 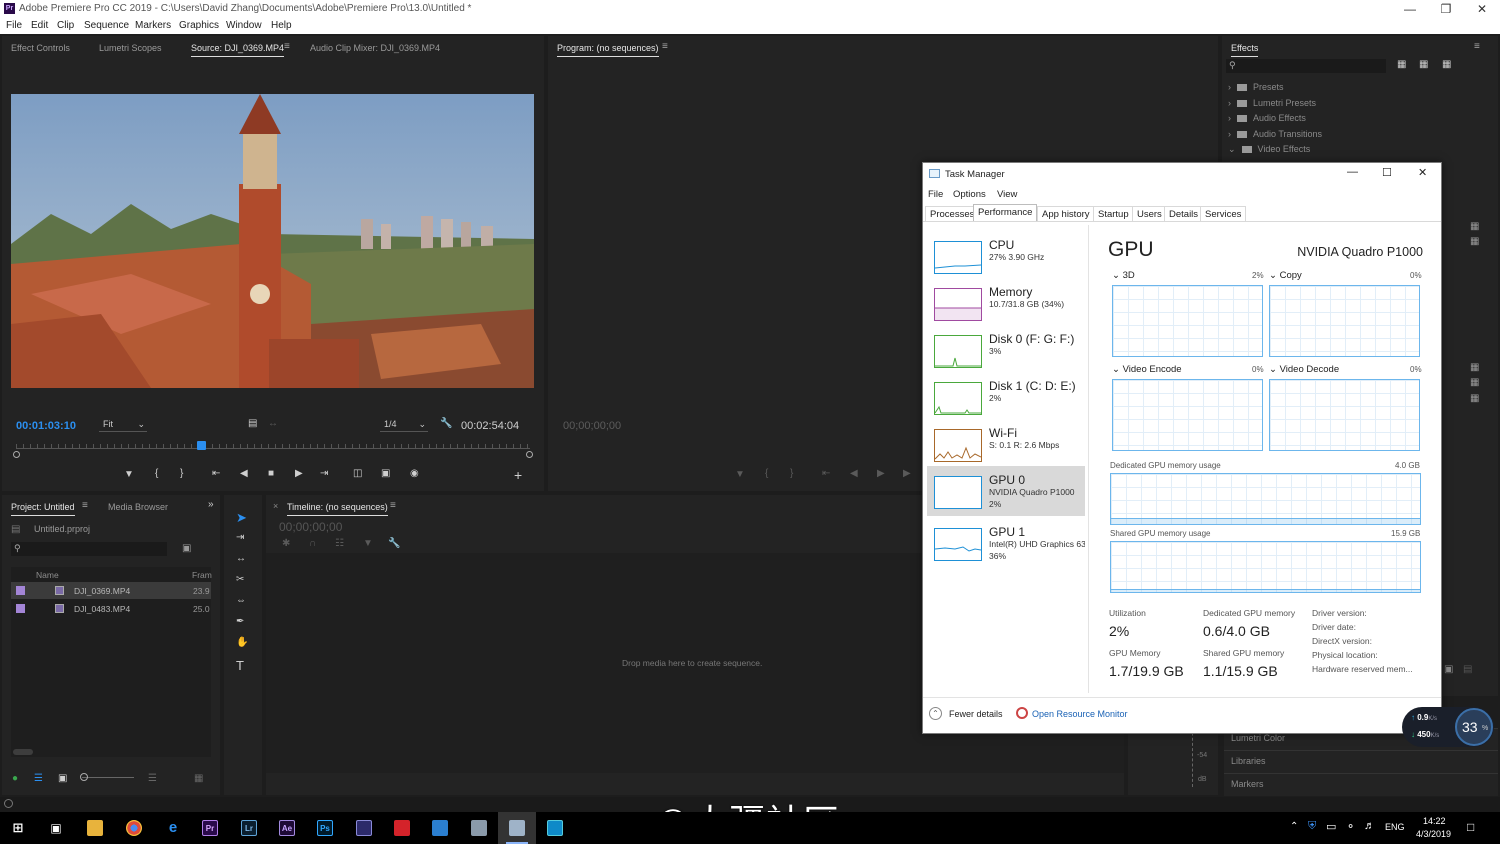 What do you see at coordinates (907, 473) in the screenshot?
I see `step-forward-icon: ▶` at bounding box center [907, 473].